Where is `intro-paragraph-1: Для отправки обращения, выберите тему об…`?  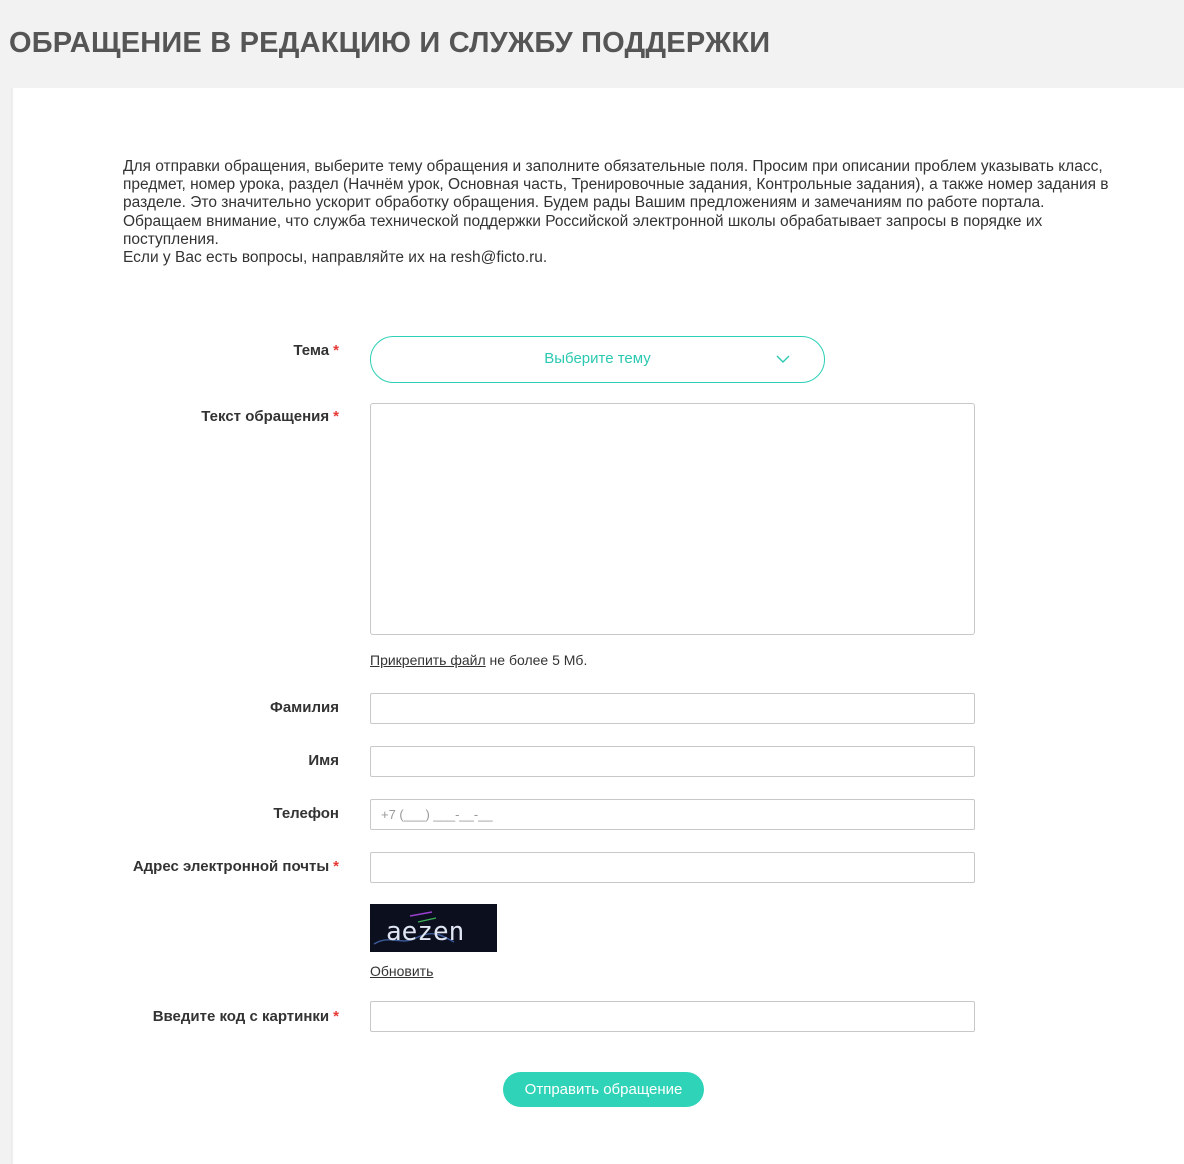 intro-paragraph-1: Для отправки обращения, выберите тему об… is located at coordinates (616, 185).